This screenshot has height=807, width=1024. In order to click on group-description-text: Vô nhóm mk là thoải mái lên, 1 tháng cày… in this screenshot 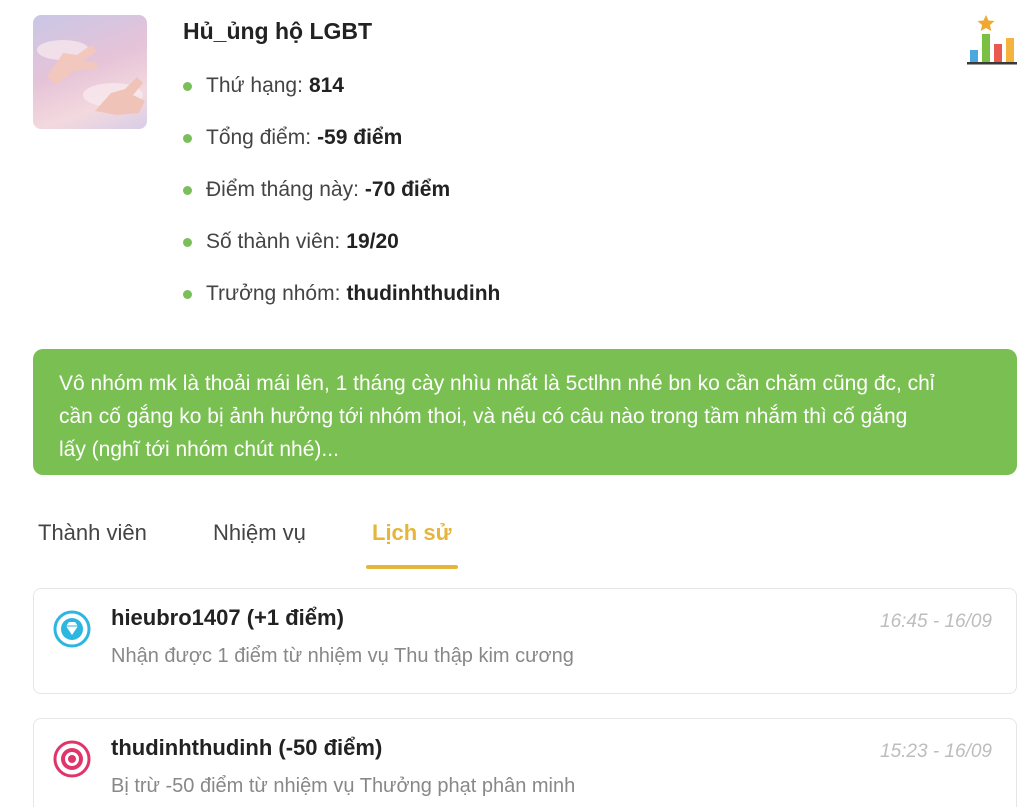, I will do `click(497, 416)`.